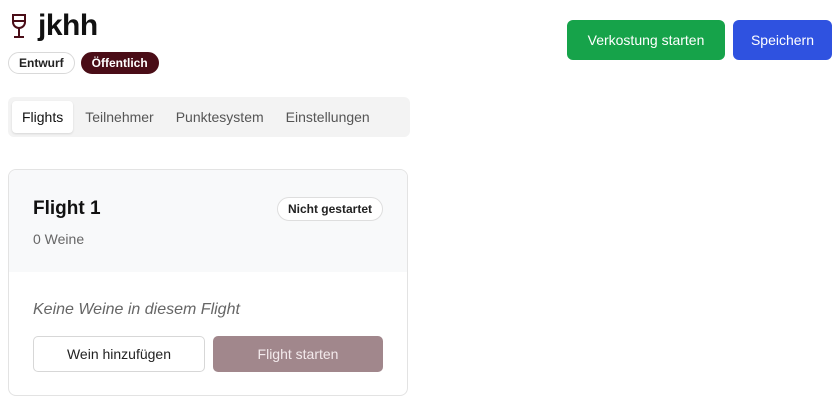  Describe the element at coordinates (329, 209) in the screenshot. I see `status-badge: Nicht gestartet` at that location.